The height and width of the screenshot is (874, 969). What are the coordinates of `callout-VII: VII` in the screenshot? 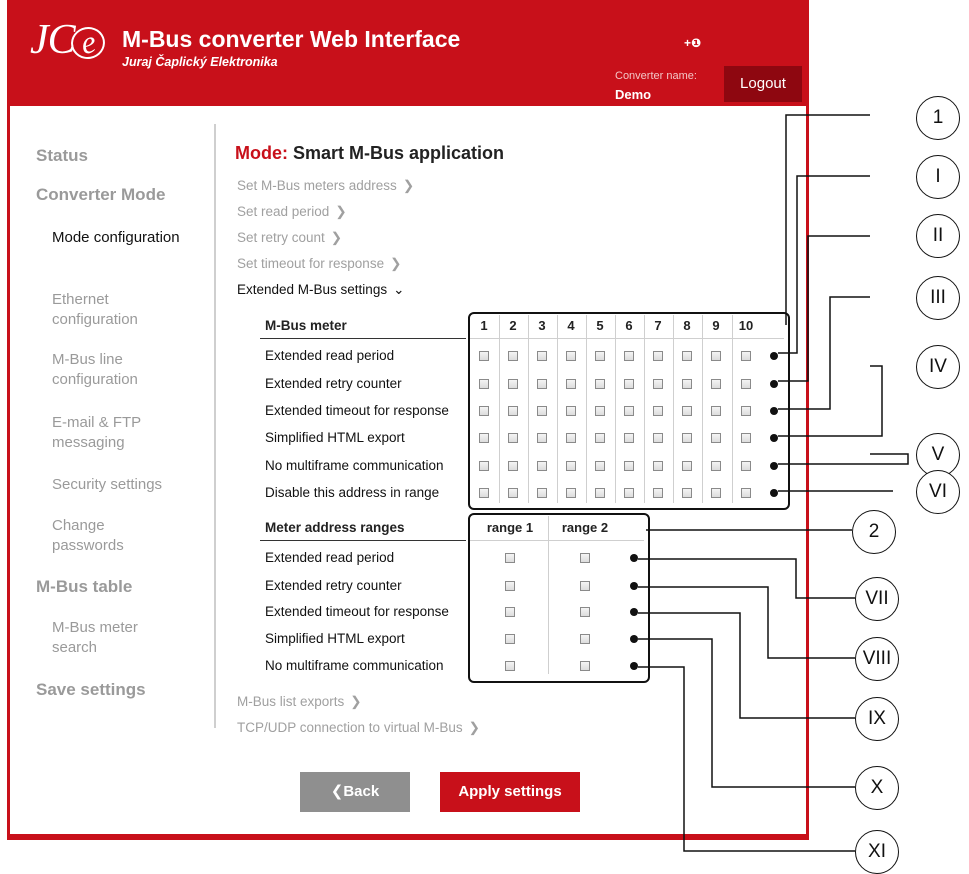 It's located at (877, 599).